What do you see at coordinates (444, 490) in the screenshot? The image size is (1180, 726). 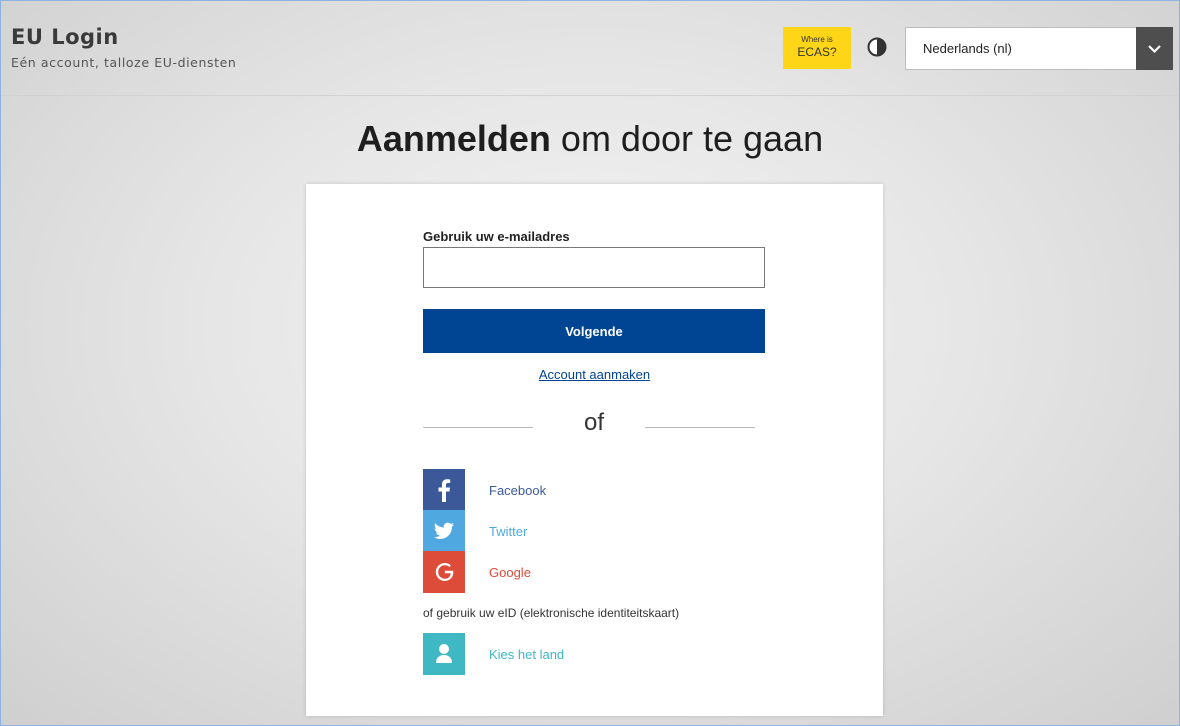 I see `facebook-icon` at bounding box center [444, 490].